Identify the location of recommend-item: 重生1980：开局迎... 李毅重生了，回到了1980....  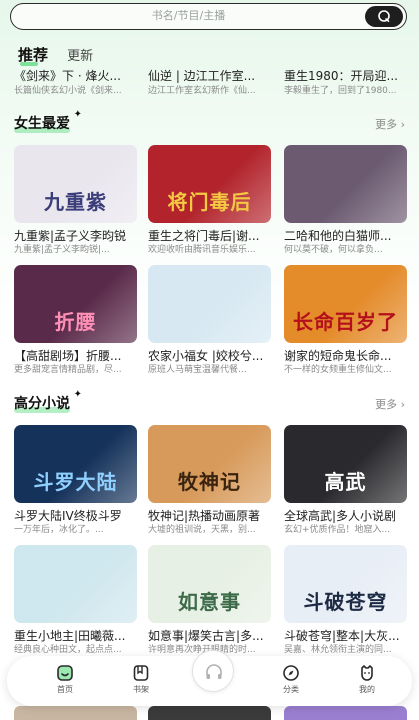
(346, 83).